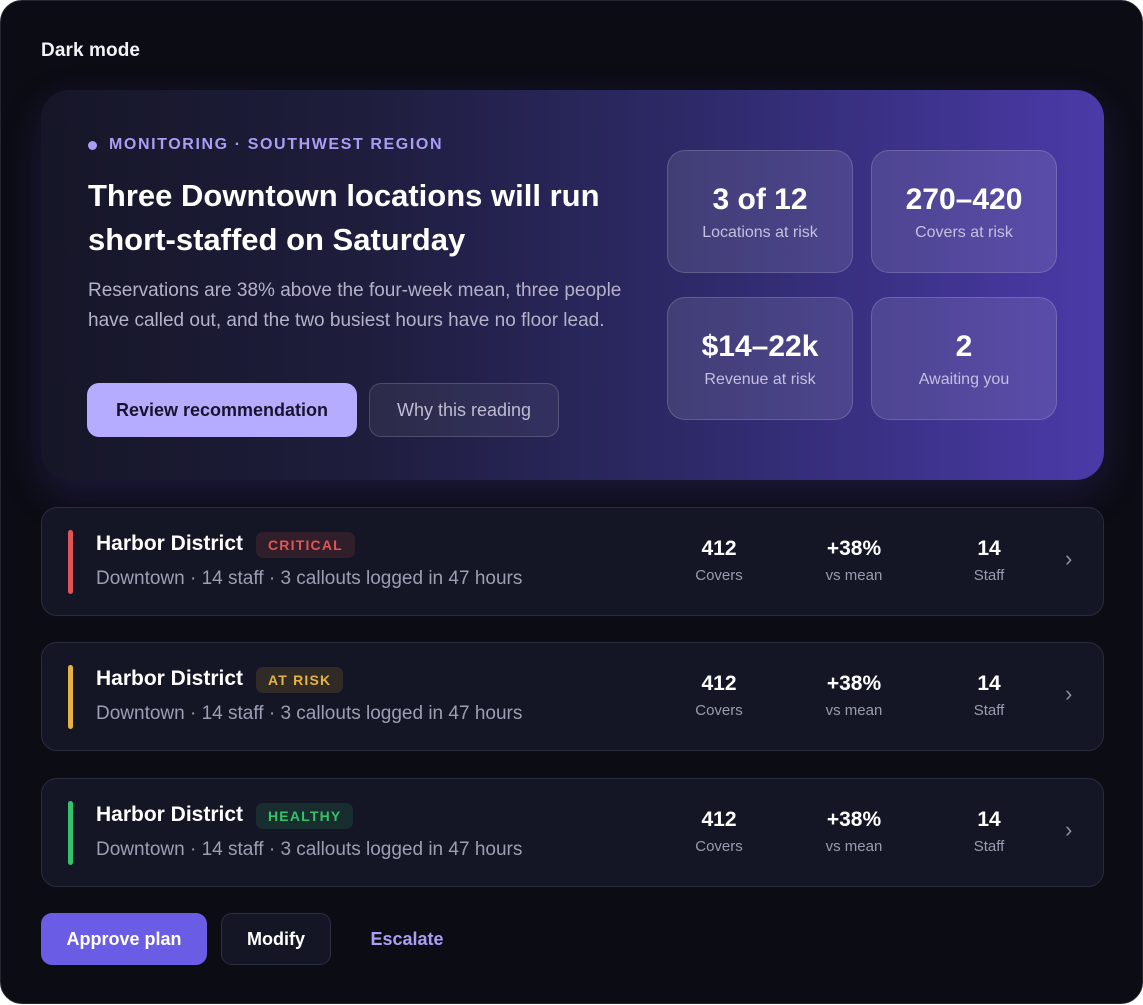  I want to click on modify-button: Modify, so click(276, 939).